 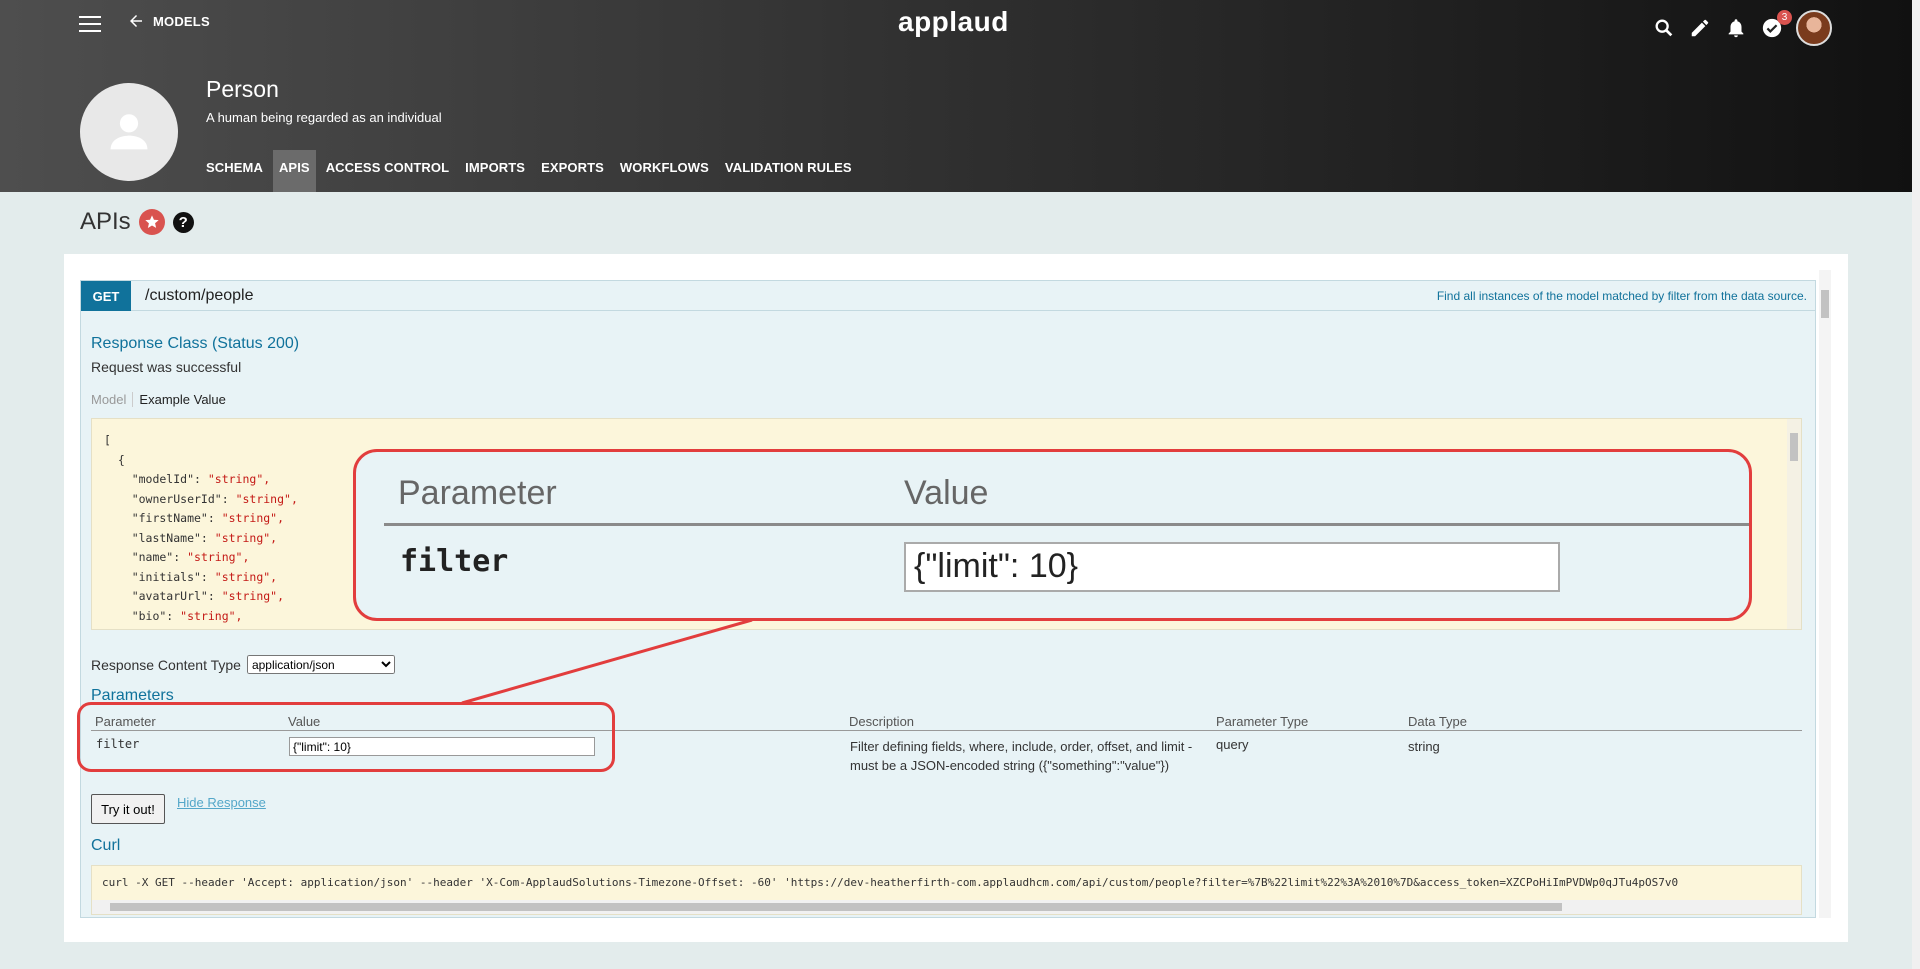 What do you see at coordinates (454, 561) in the screenshot?
I see `callout-param-name: filter` at bounding box center [454, 561].